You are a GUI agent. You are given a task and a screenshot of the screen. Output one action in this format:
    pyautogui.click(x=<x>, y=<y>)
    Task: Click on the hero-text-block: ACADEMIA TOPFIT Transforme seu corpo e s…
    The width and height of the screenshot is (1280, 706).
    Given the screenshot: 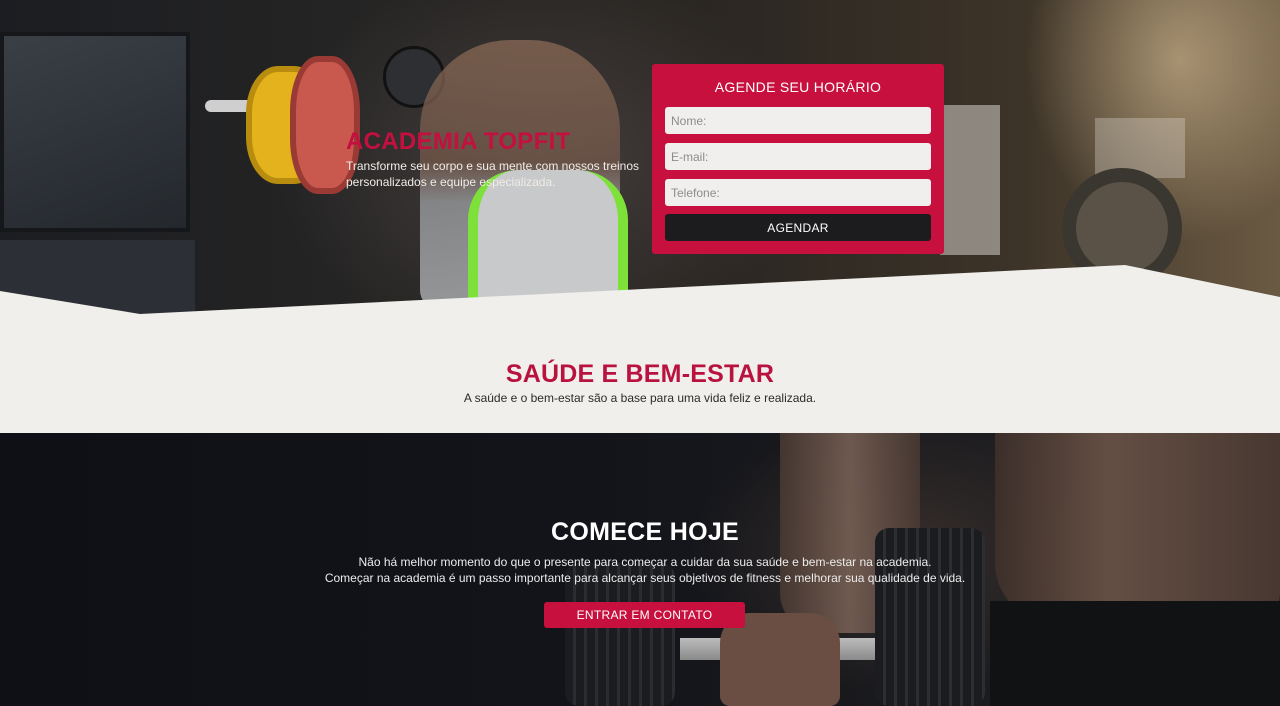 What is the action you would take?
    pyautogui.click(x=496, y=159)
    